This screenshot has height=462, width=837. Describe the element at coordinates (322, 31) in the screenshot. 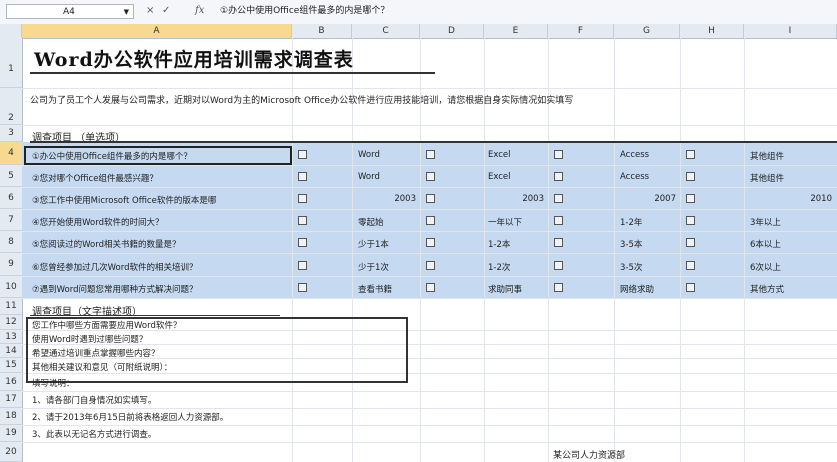

I see `column-header-b: B` at that location.